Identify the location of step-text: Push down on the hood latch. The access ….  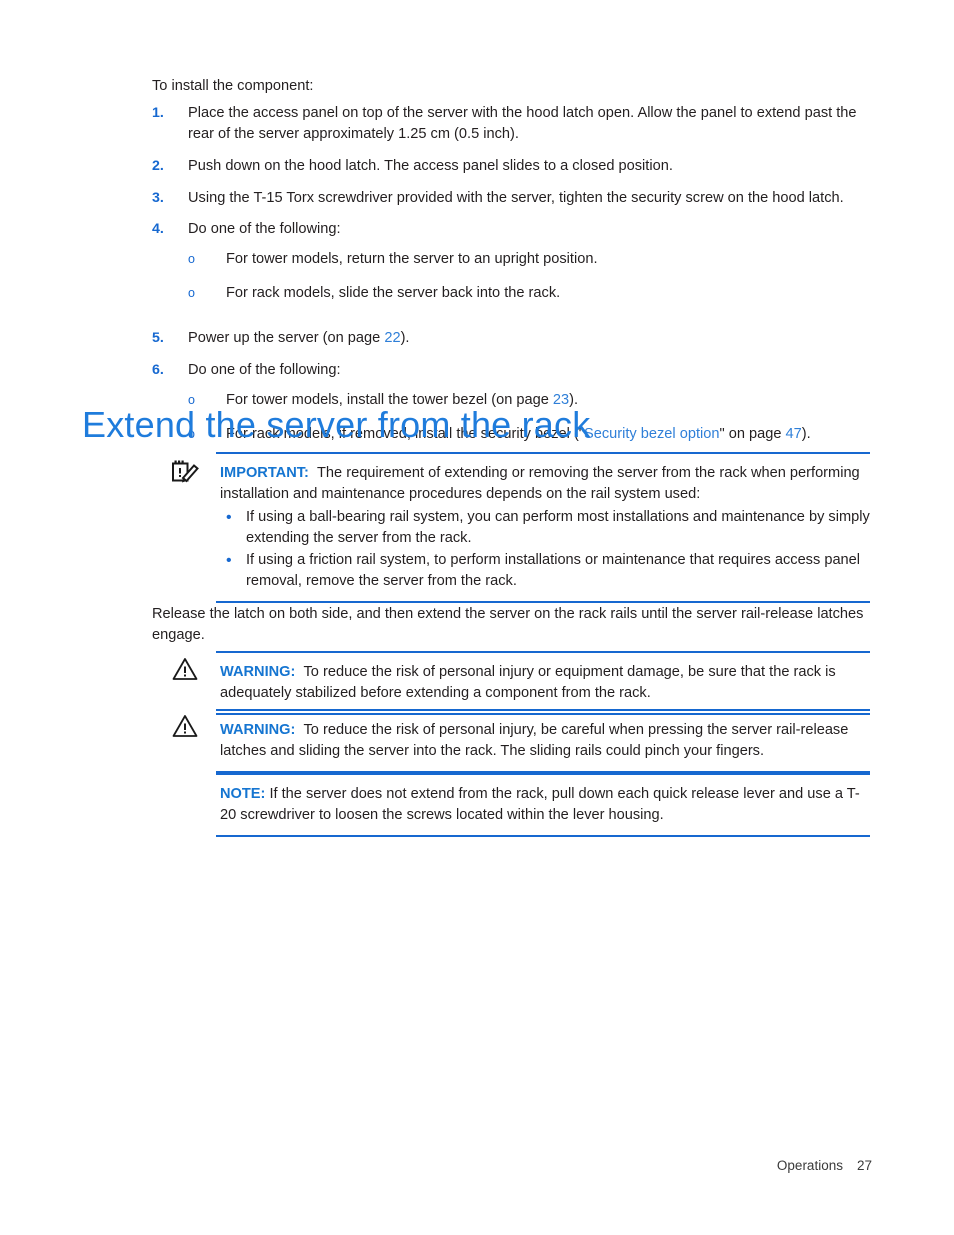
(430, 165).